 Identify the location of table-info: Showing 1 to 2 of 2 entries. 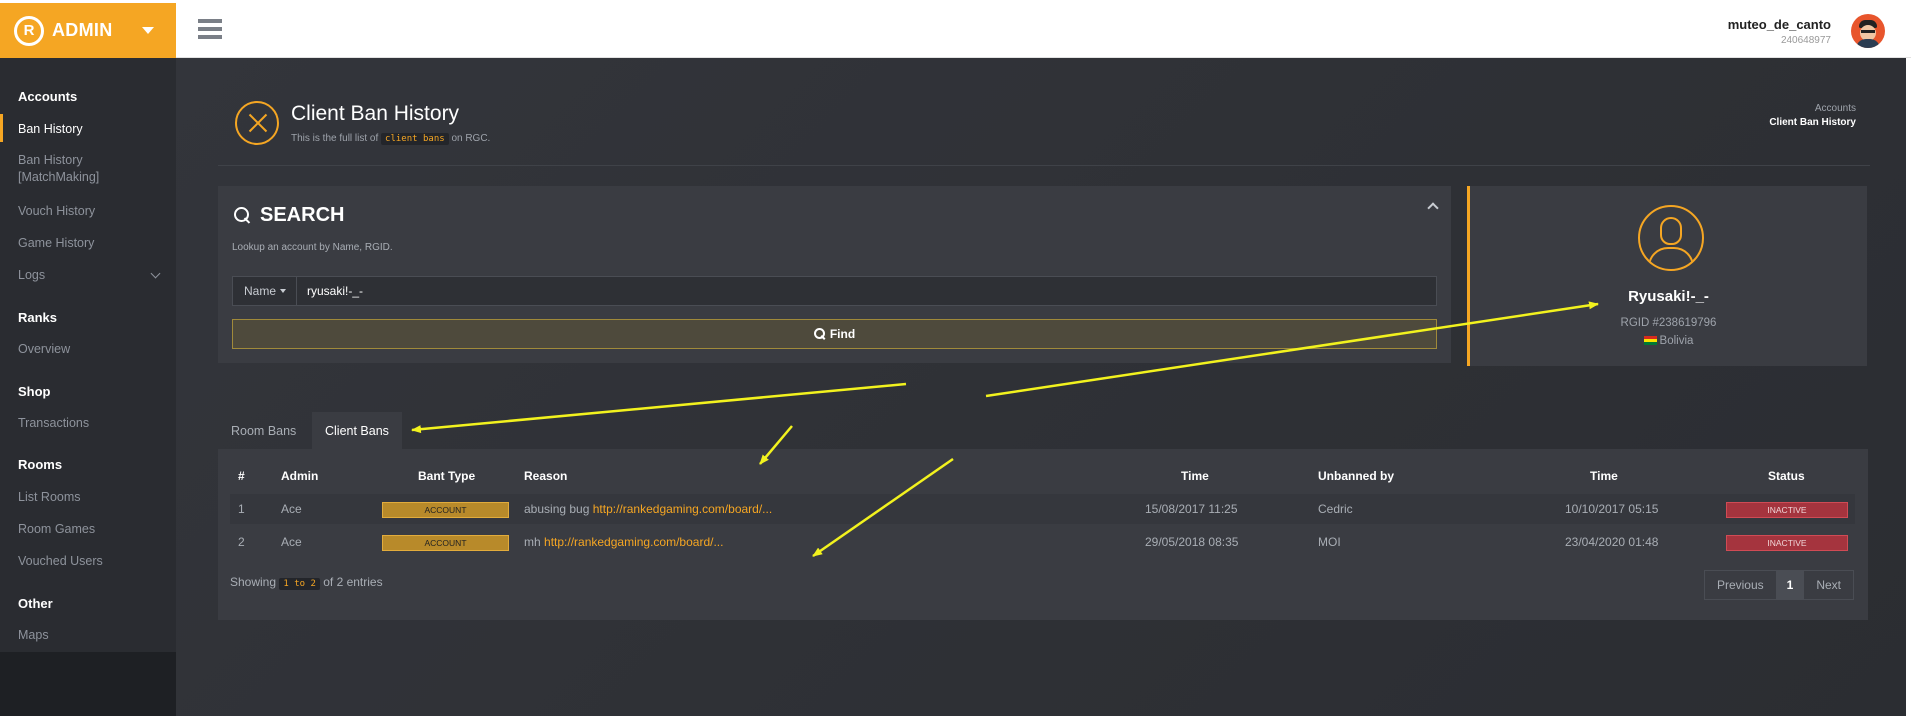
(306, 582).